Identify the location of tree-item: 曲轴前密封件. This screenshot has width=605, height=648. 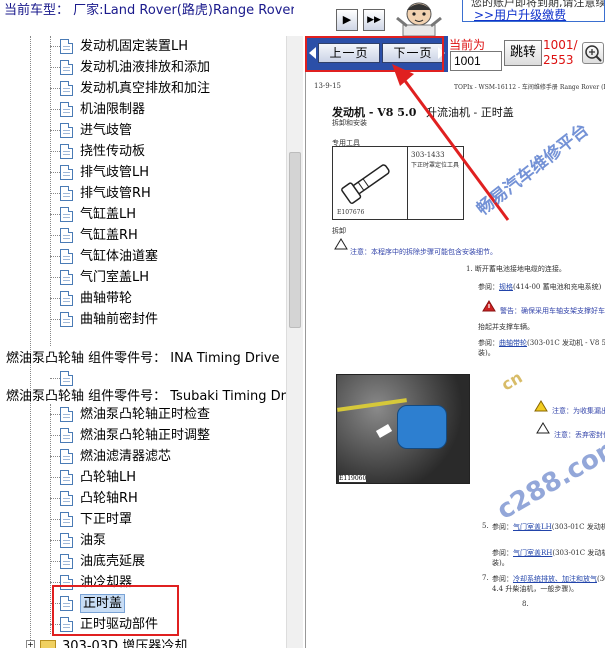
(143, 319).